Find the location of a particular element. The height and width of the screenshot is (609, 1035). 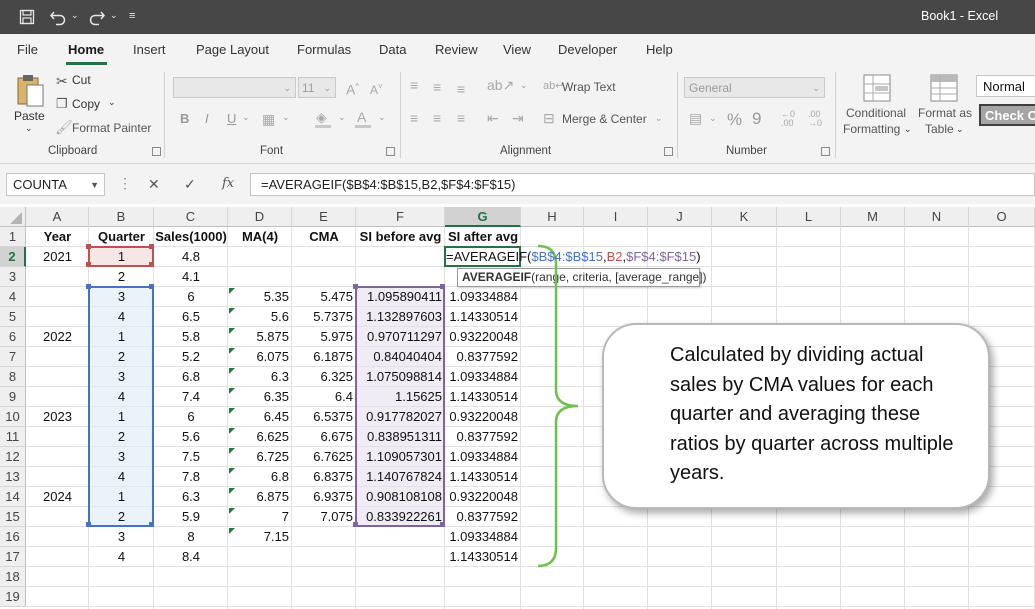

shrink-font-icon: A˅ is located at coordinates (376, 88).